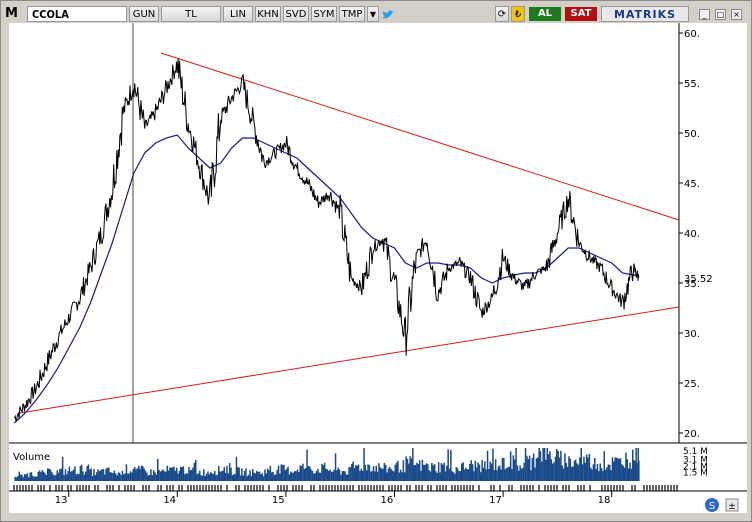  What do you see at coordinates (296, 14) in the screenshot?
I see `svd-button: SVD` at bounding box center [296, 14].